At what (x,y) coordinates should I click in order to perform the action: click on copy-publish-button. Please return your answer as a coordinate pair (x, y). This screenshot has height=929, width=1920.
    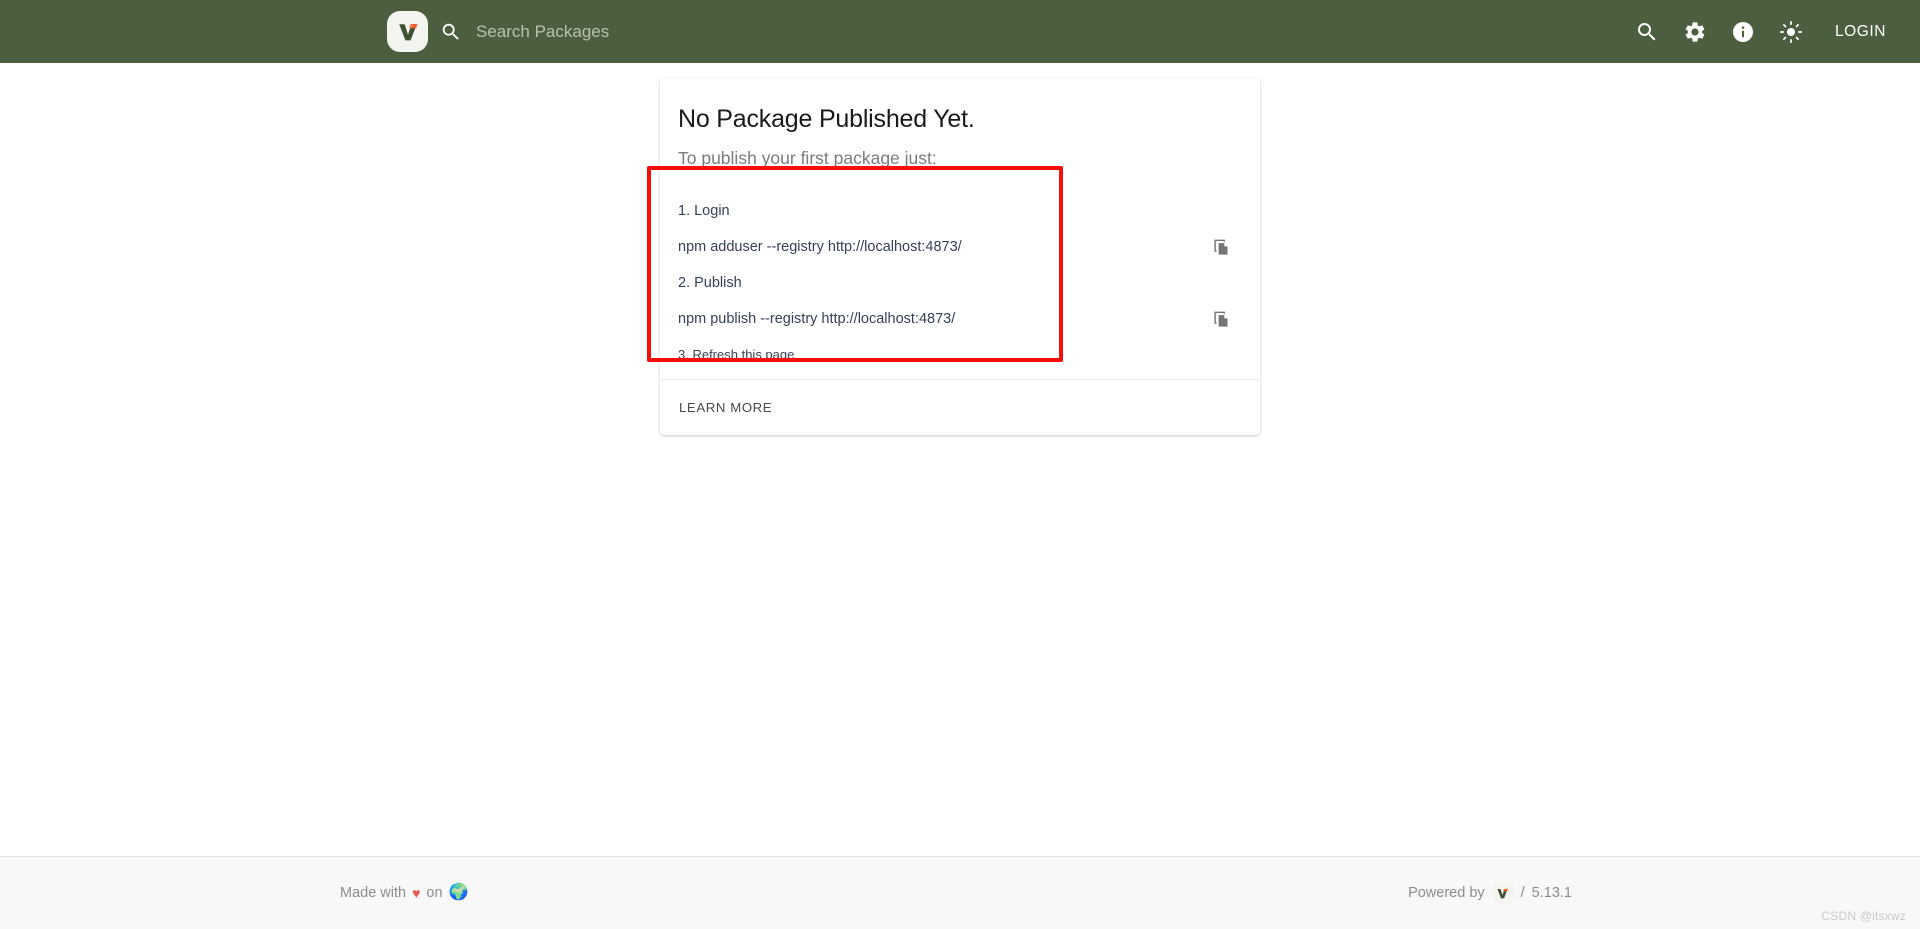
    Looking at the image, I should click on (1221, 319).